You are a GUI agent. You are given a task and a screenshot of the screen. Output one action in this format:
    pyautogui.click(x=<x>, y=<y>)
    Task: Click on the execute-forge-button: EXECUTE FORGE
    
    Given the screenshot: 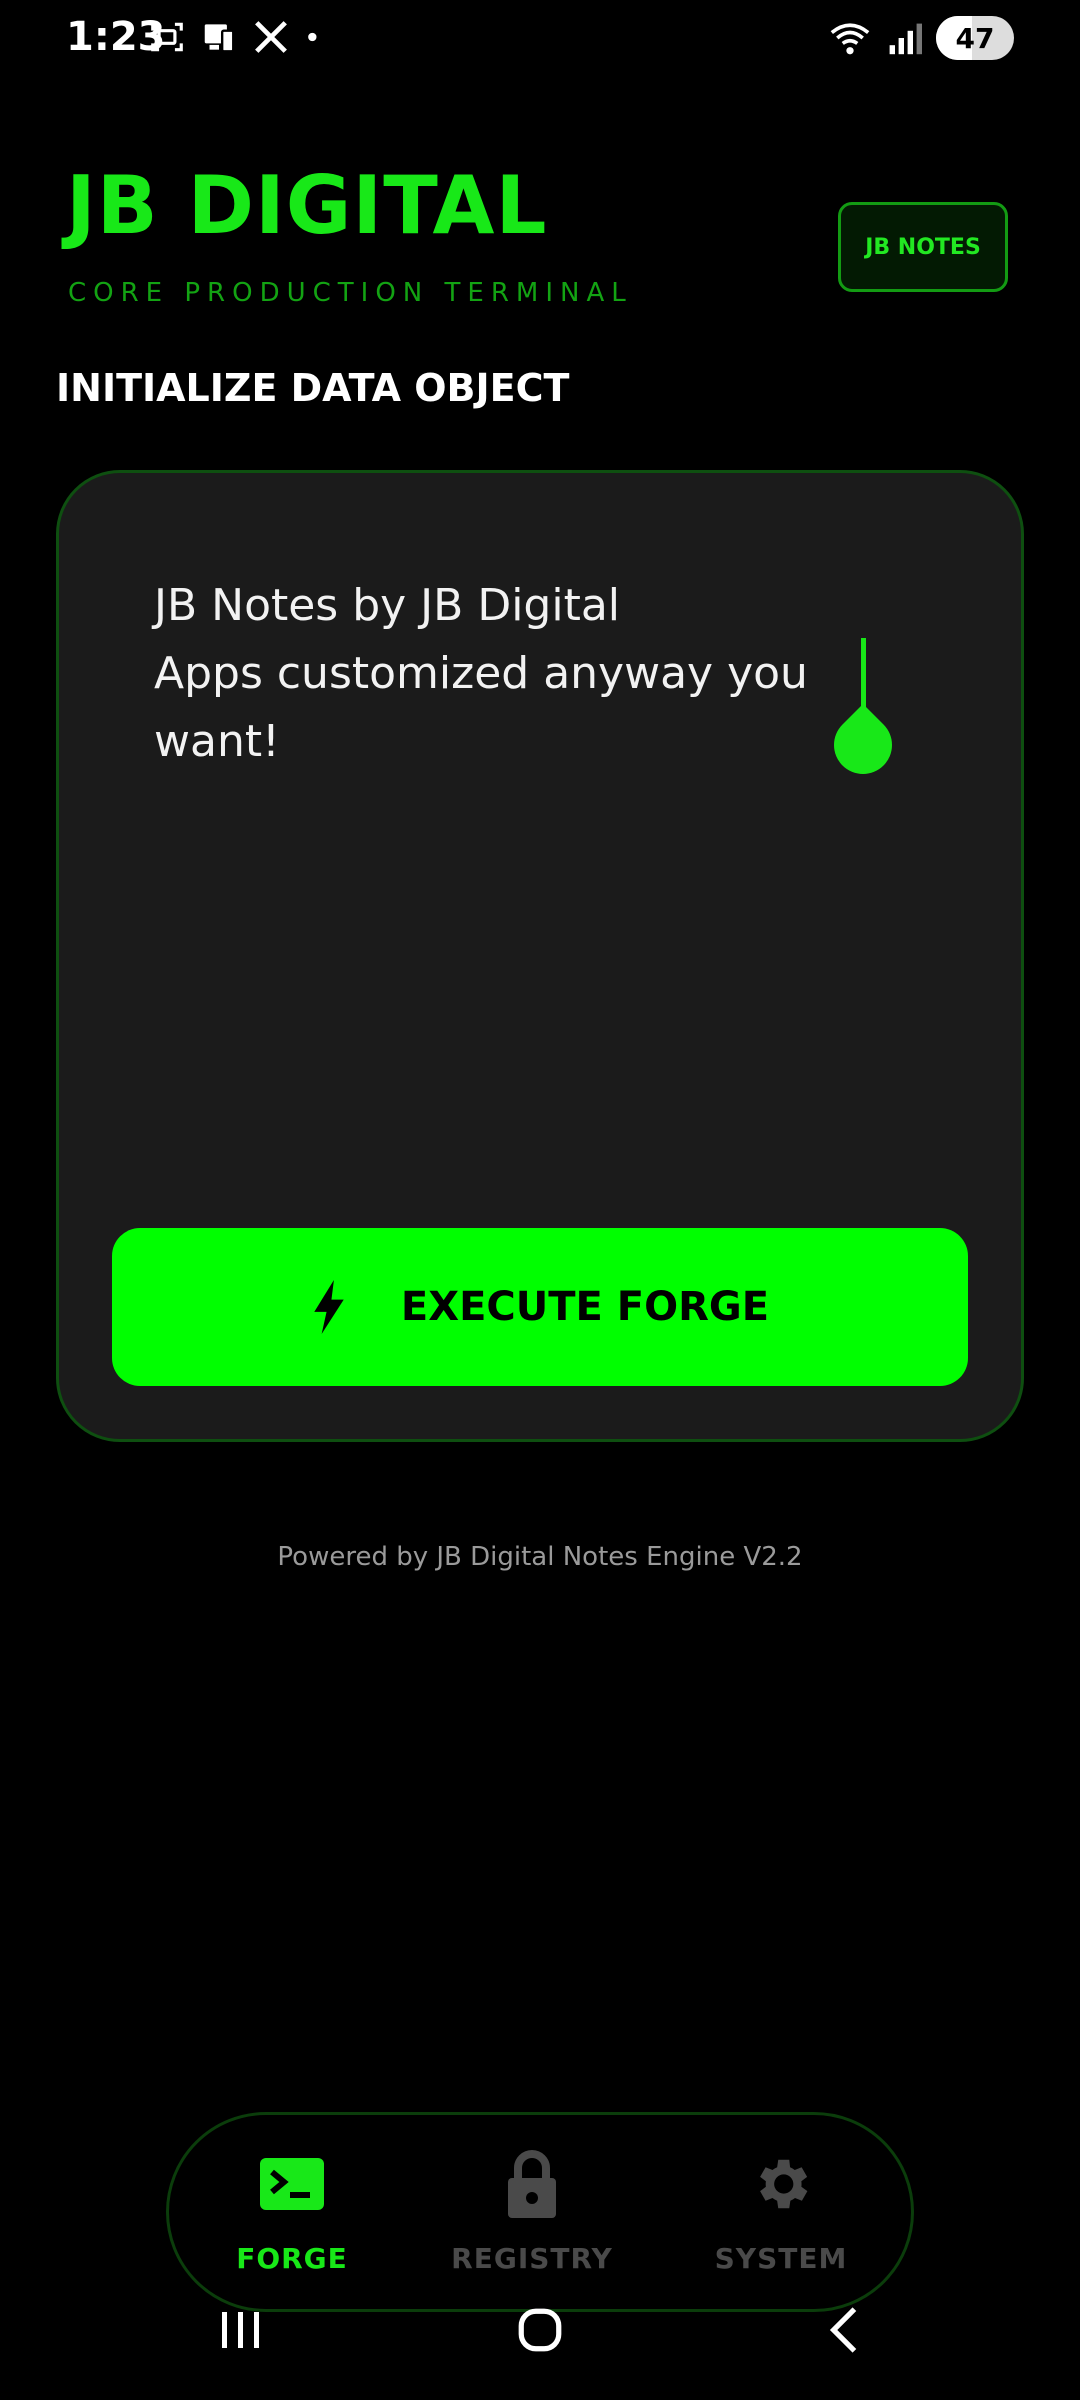 What is the action you would take?
    pyautogui.click(x=540, y=1307)
    